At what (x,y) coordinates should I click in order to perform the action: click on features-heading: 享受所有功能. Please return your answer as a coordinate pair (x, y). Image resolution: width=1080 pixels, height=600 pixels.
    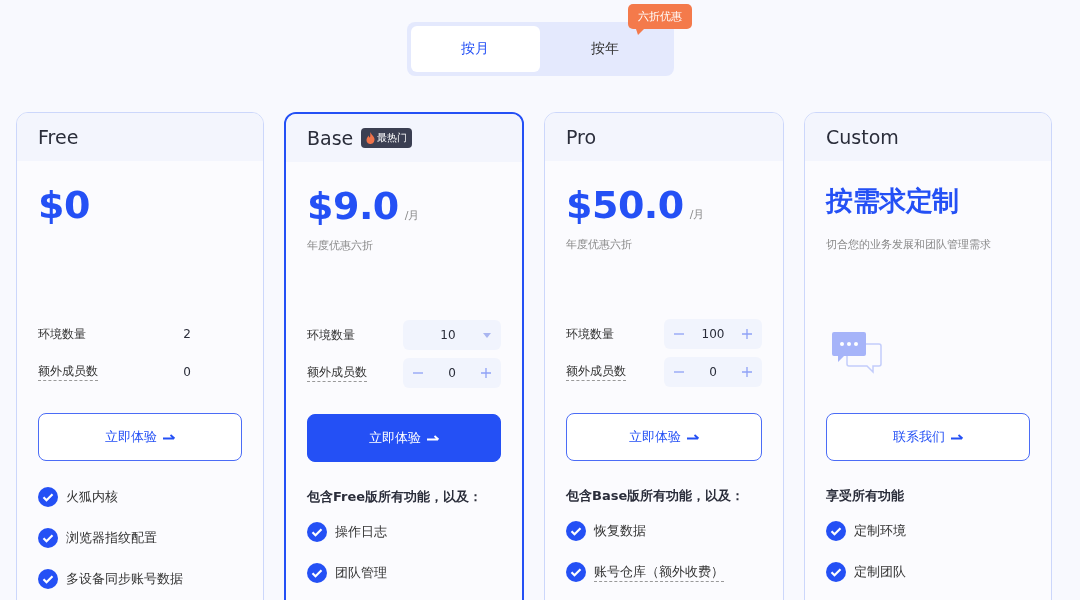
    Looking at the image, I should click on (865, 496).